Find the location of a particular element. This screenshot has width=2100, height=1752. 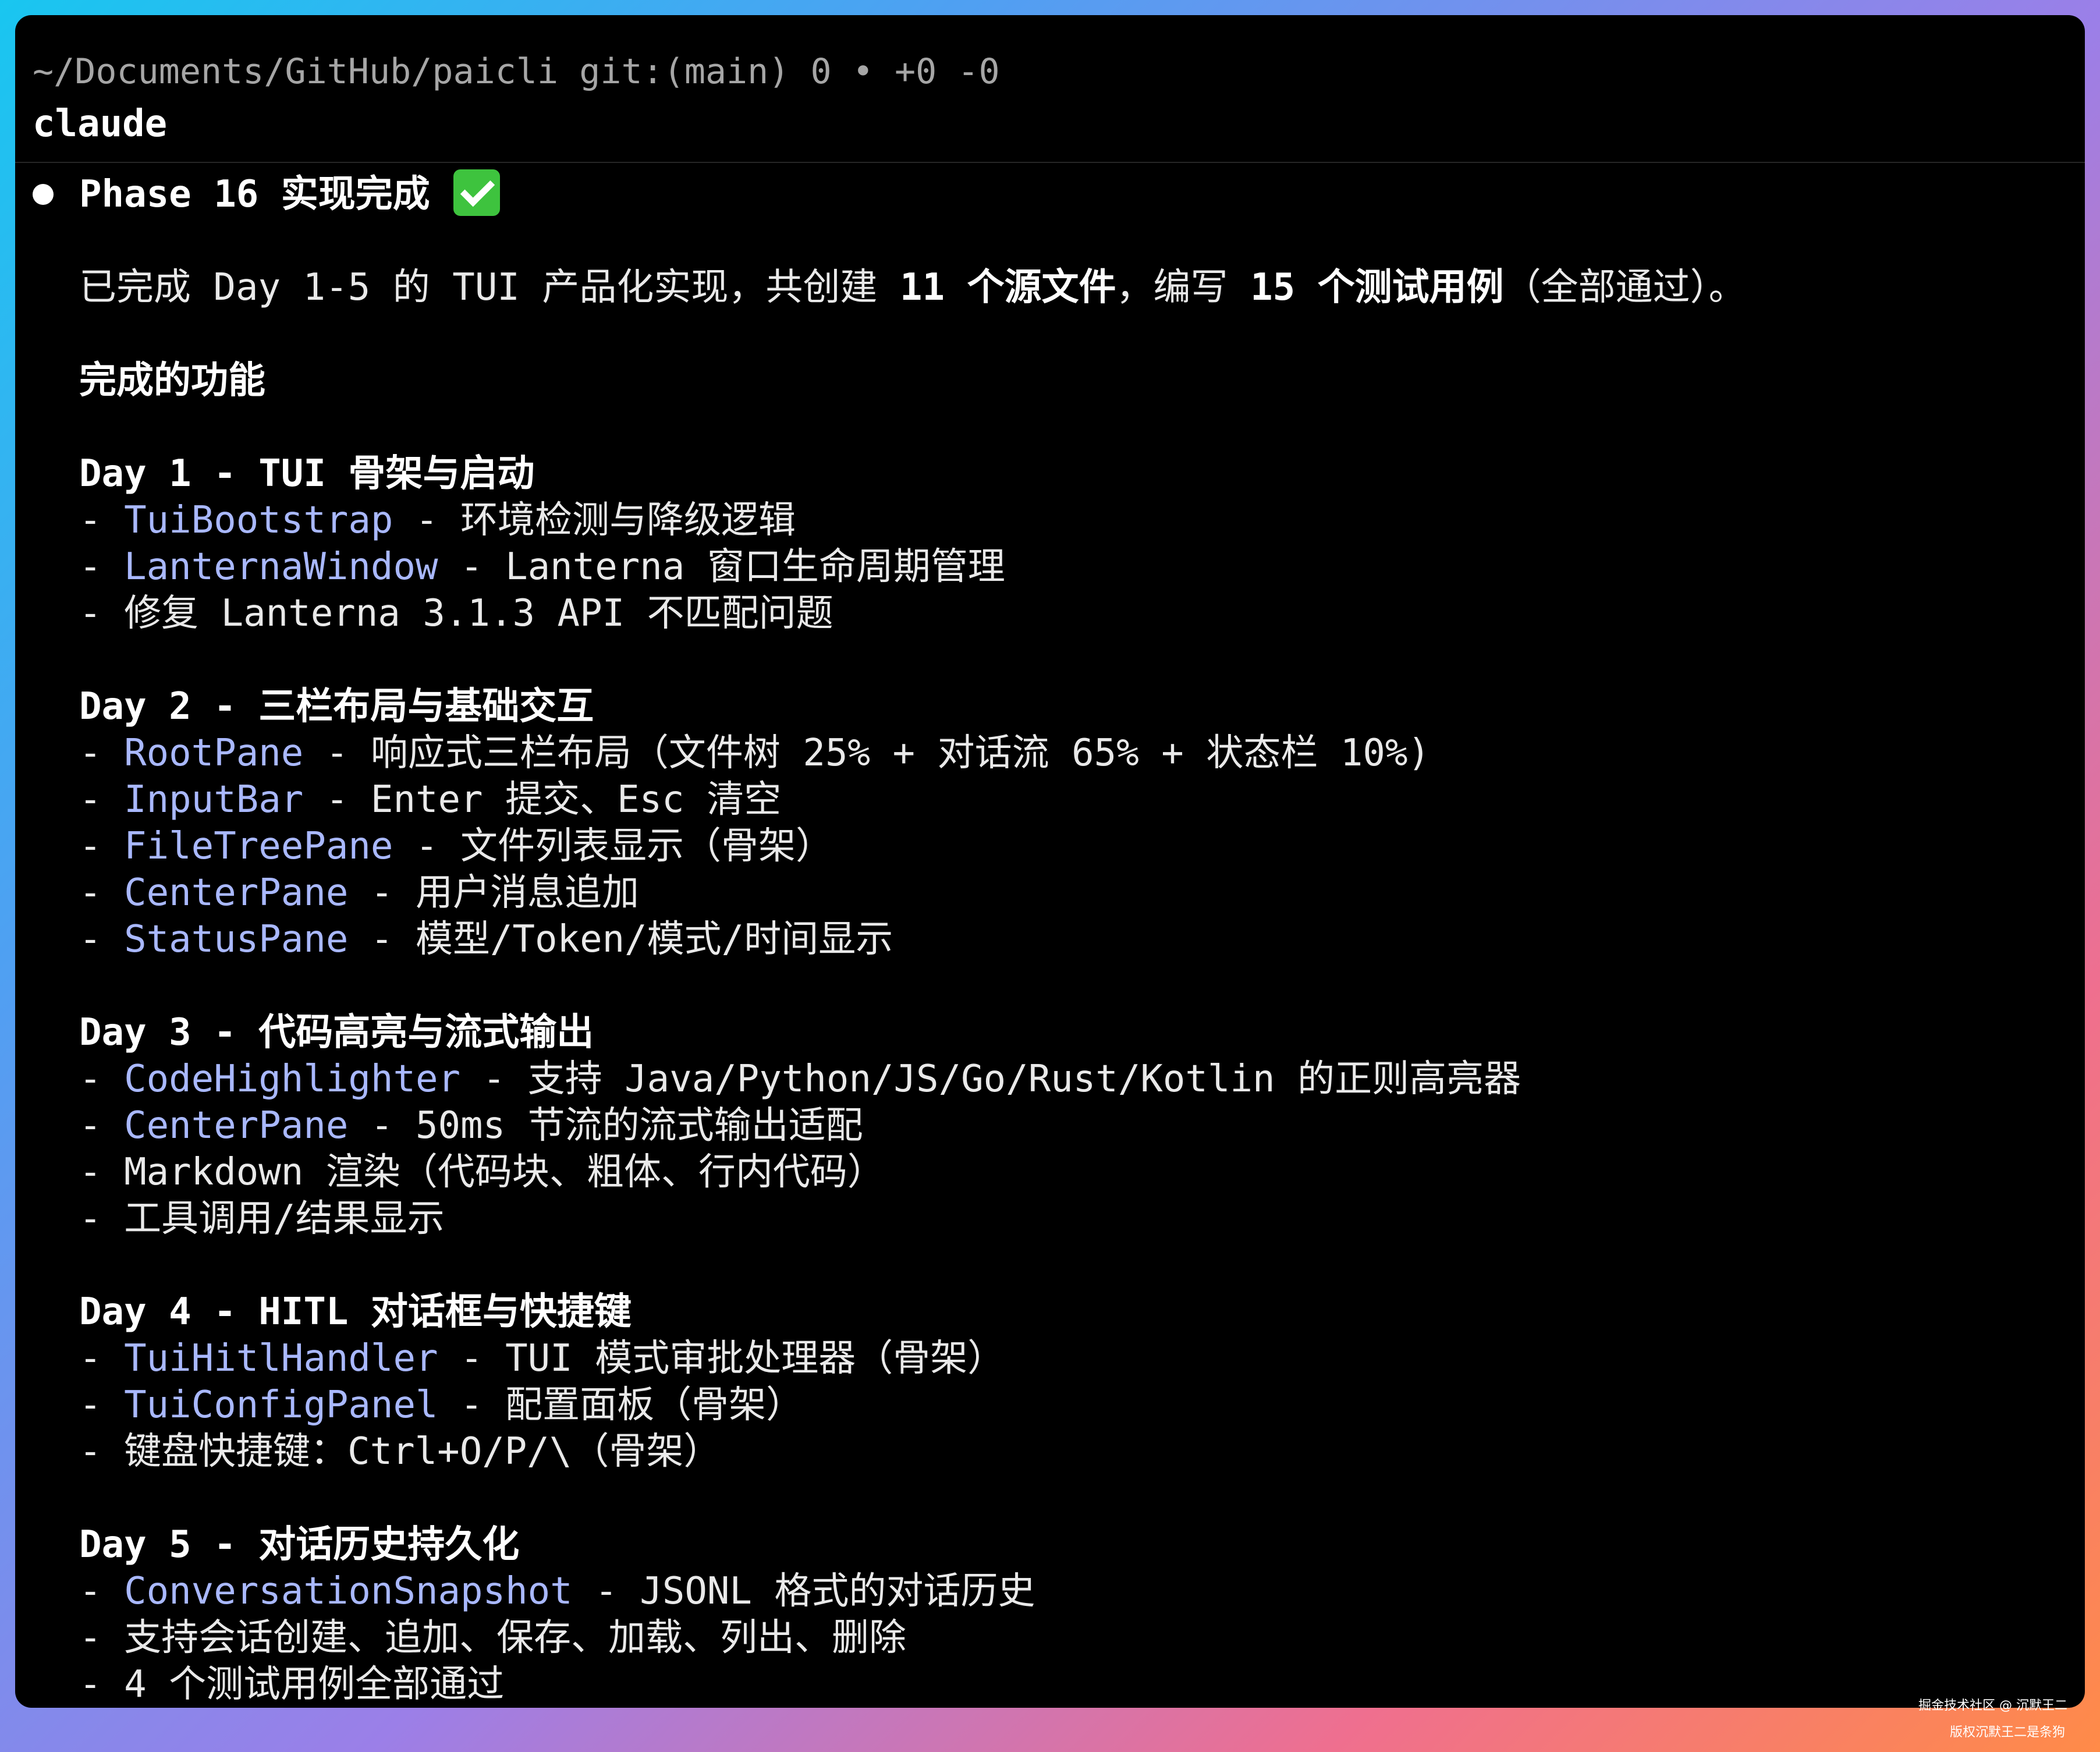

item-text: 支持会话创建、追加、保存、加载、列出、删除 is located at coordinates (515, 1637).